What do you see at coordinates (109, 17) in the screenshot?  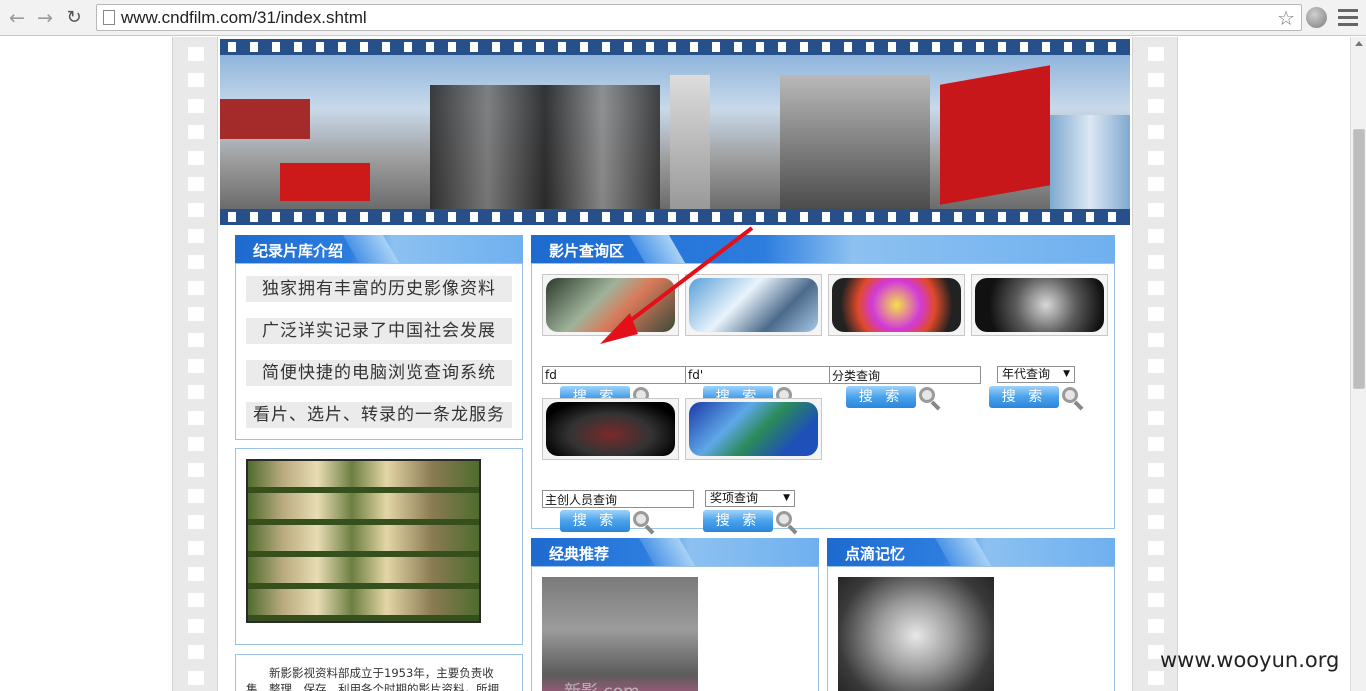 I see `page-icon` at bounding box center [109, 17].